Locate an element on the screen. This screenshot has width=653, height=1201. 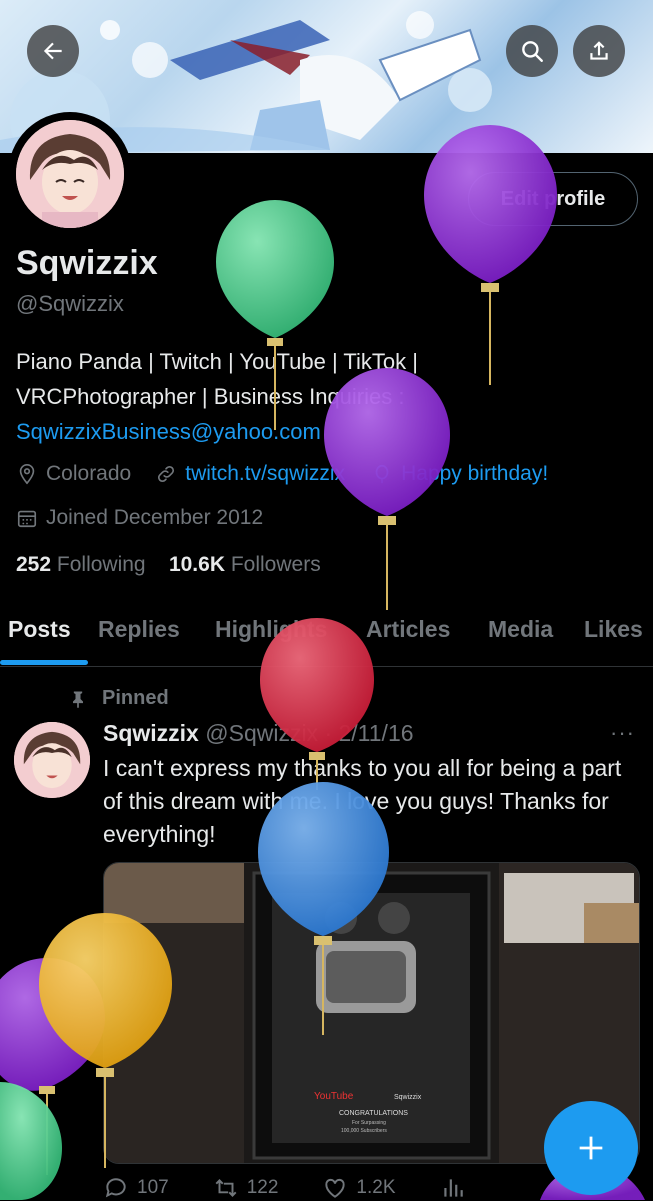
profile-location: Colorado is located at coordinates (89, 473).